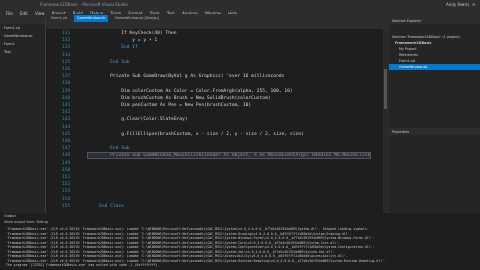 Image resolution: width=480 pixels, height=270 pixels. What do you see at coordinates (66, 77) in the screenshot?
I see `line-number: 137` at bounding box center [66, 77].